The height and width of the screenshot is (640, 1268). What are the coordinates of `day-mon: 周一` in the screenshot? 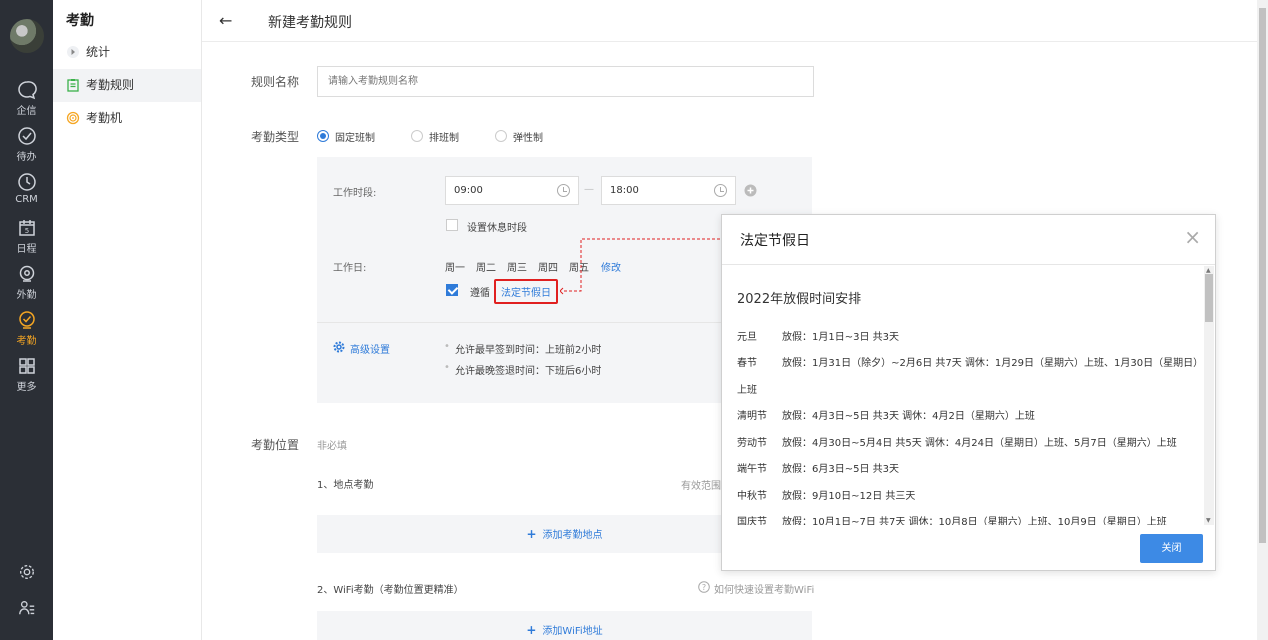 It's located at (455, 268).